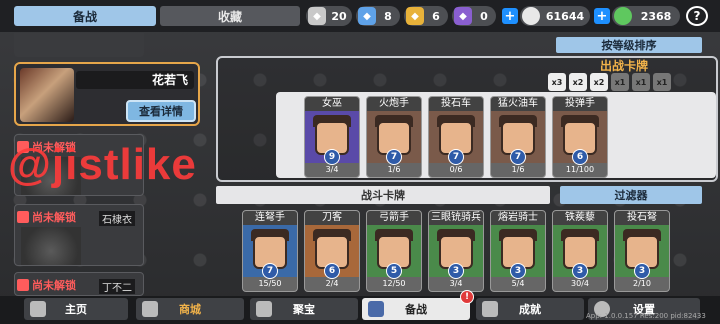 The width and height of the screenshot is (720, 324). I want to click on view-details-button: 查看详情, so click(161, 111).